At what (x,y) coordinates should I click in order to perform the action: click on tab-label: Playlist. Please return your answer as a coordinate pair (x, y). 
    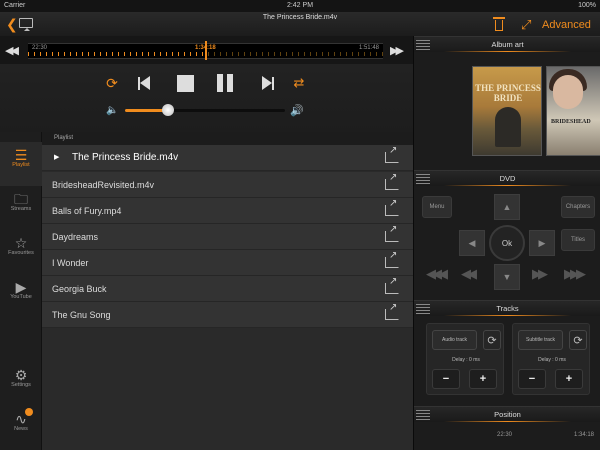
    Looking at the image, I should click on (21, 165).